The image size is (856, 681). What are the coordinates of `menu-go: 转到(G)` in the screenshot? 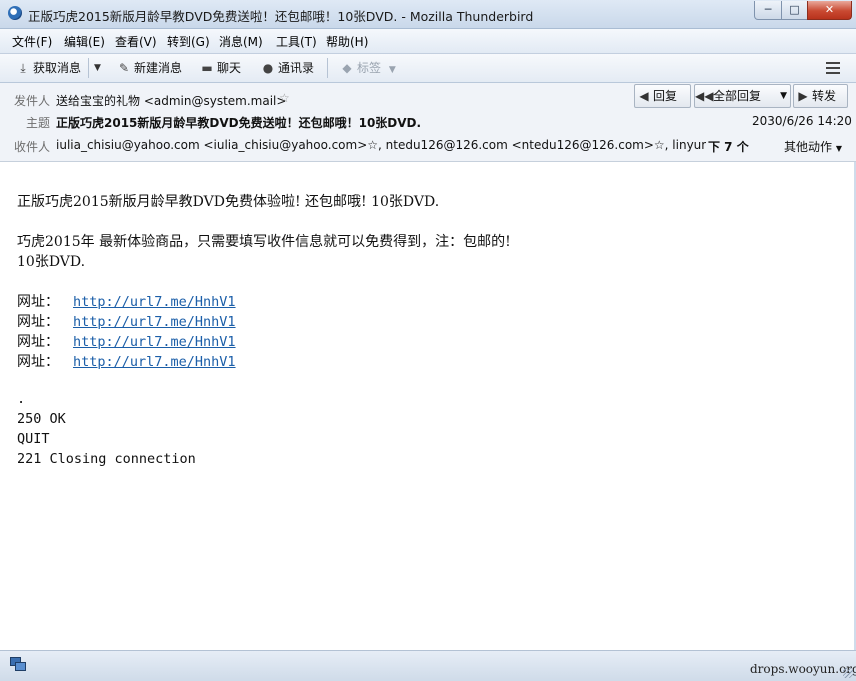 It's located at (188, 41).